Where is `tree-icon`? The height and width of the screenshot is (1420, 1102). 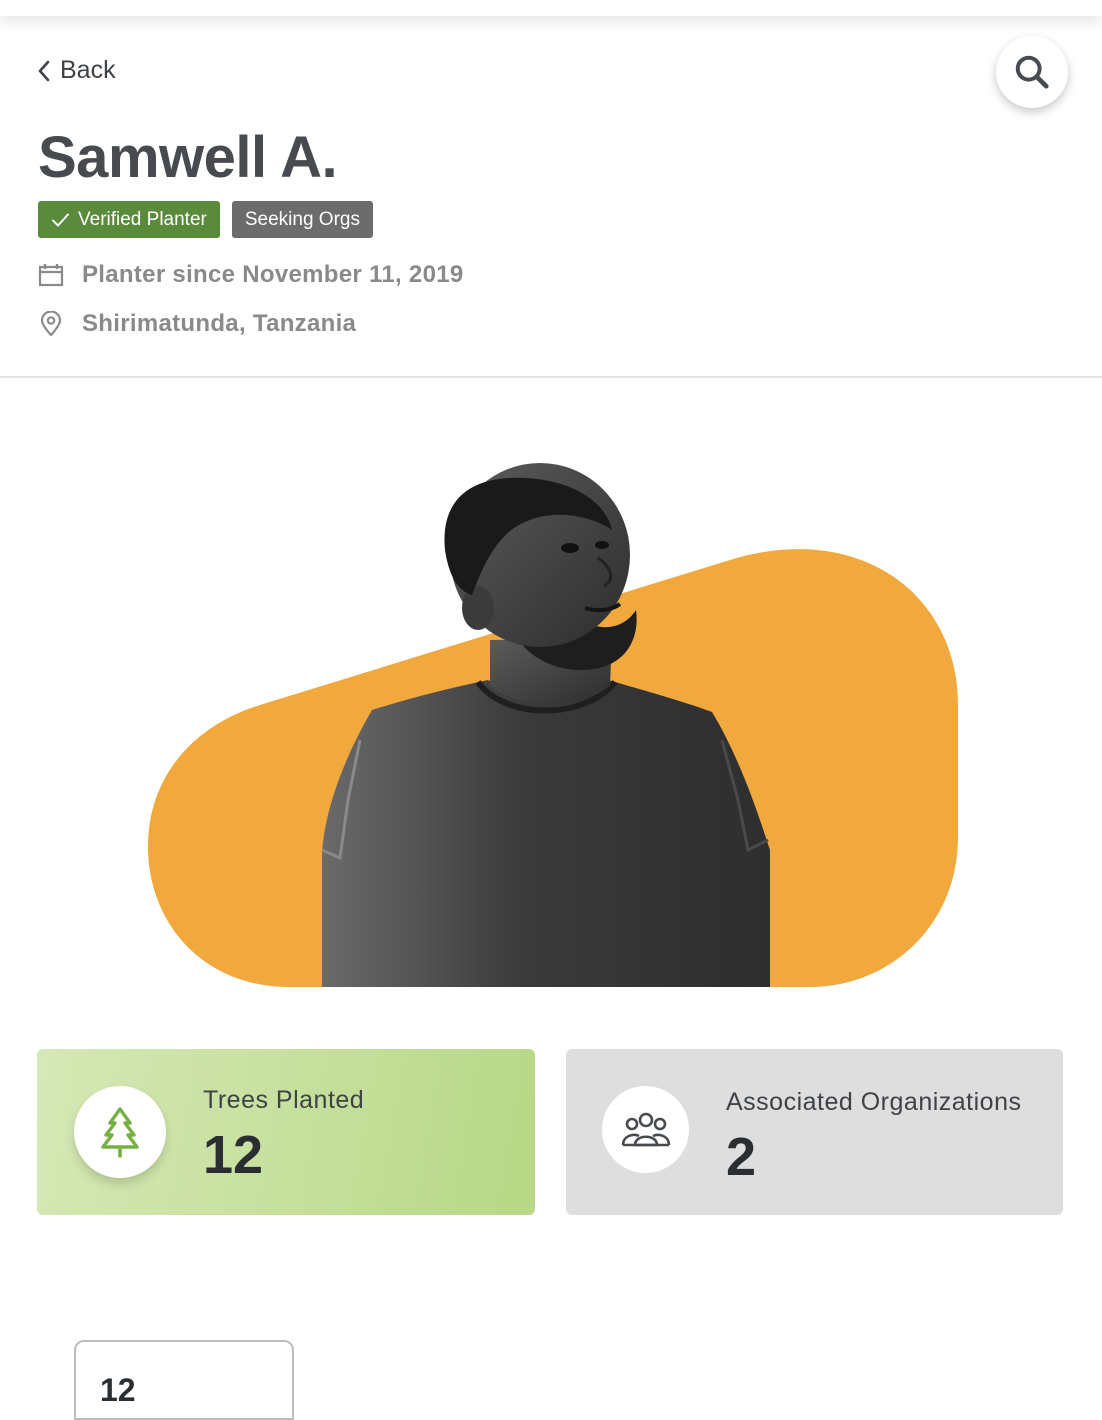
tree-icon is located at coordinates (120, 1132).